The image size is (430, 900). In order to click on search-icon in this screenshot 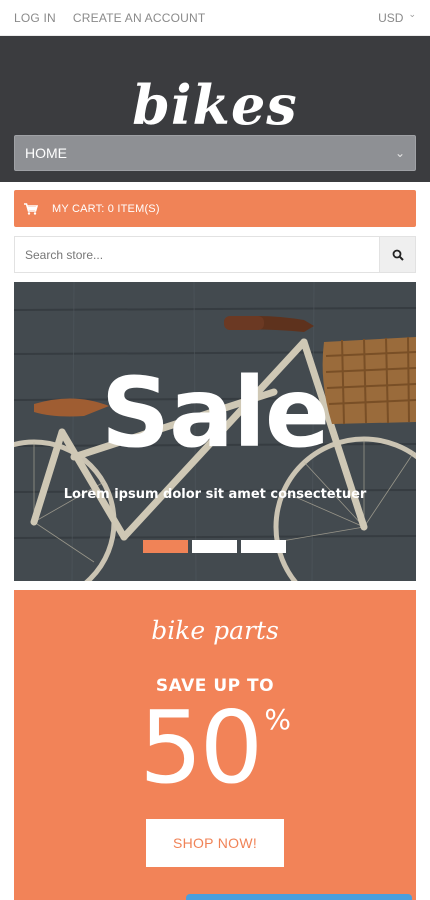, I will do `click(398, 255)`.